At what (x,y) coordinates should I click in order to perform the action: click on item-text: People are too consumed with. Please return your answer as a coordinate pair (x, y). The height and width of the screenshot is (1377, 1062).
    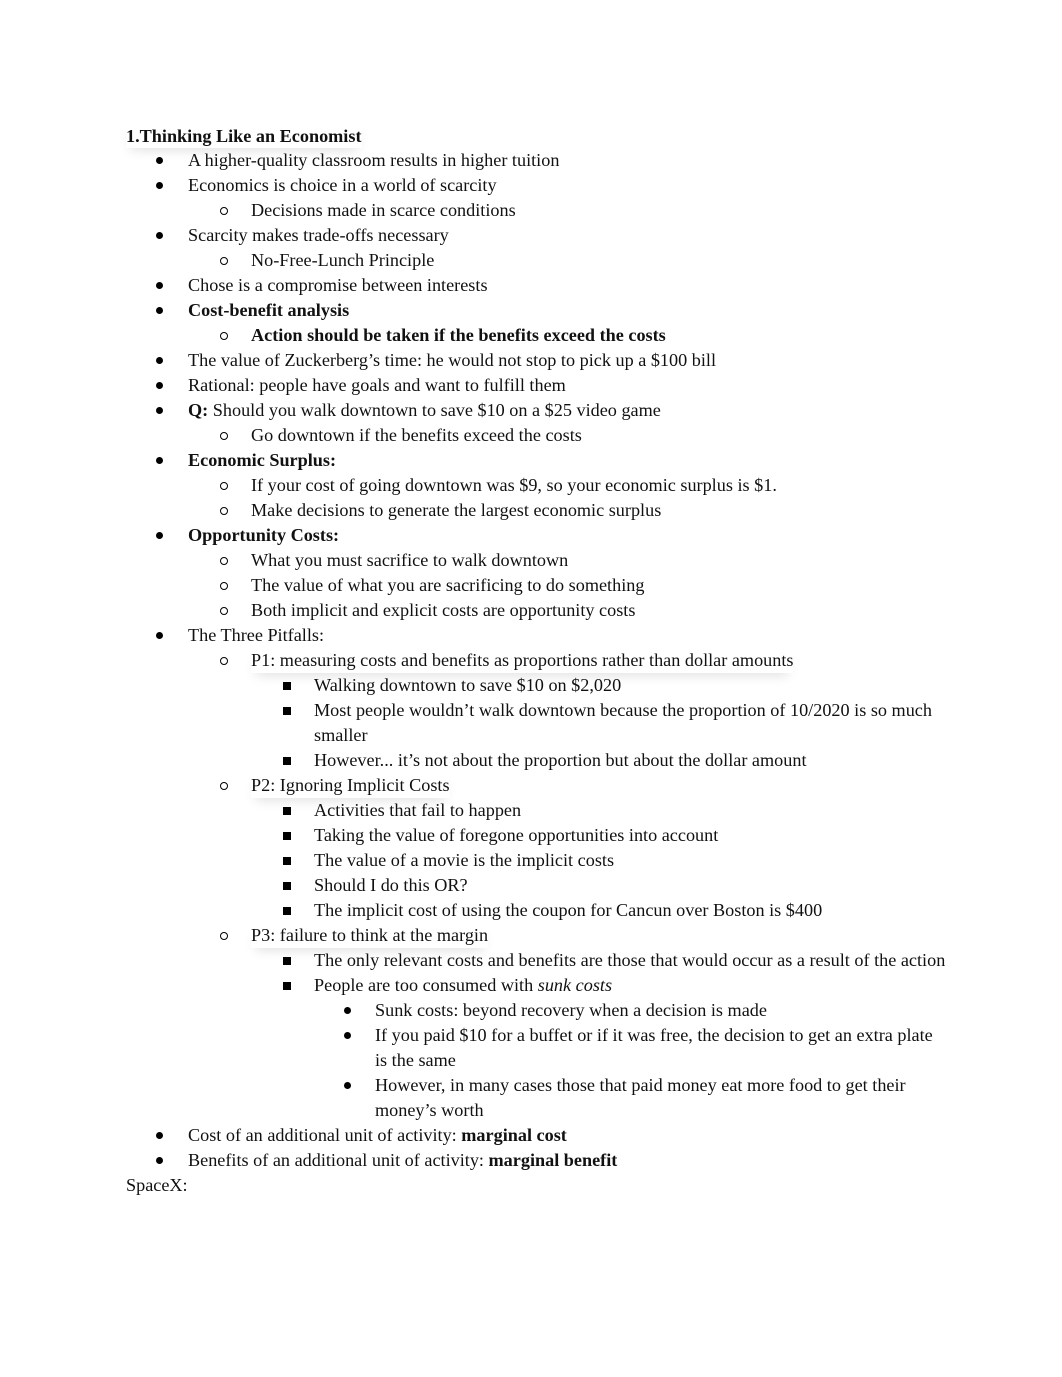
    Looking at the image, I should click on (426, 985).